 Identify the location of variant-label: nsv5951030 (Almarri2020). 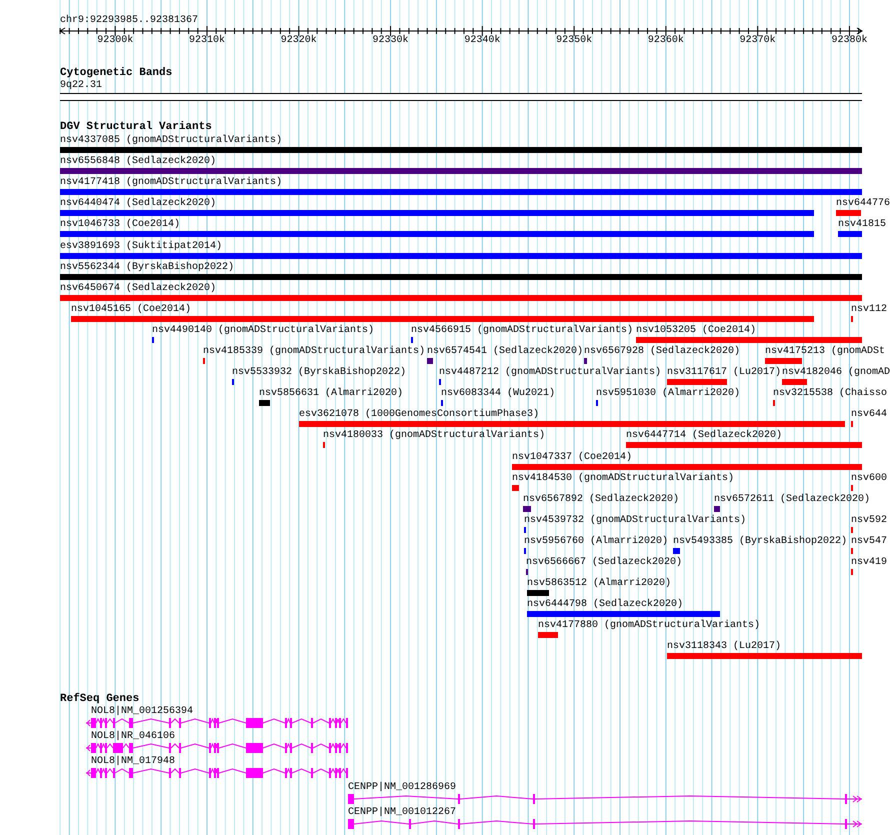
(668, 394).